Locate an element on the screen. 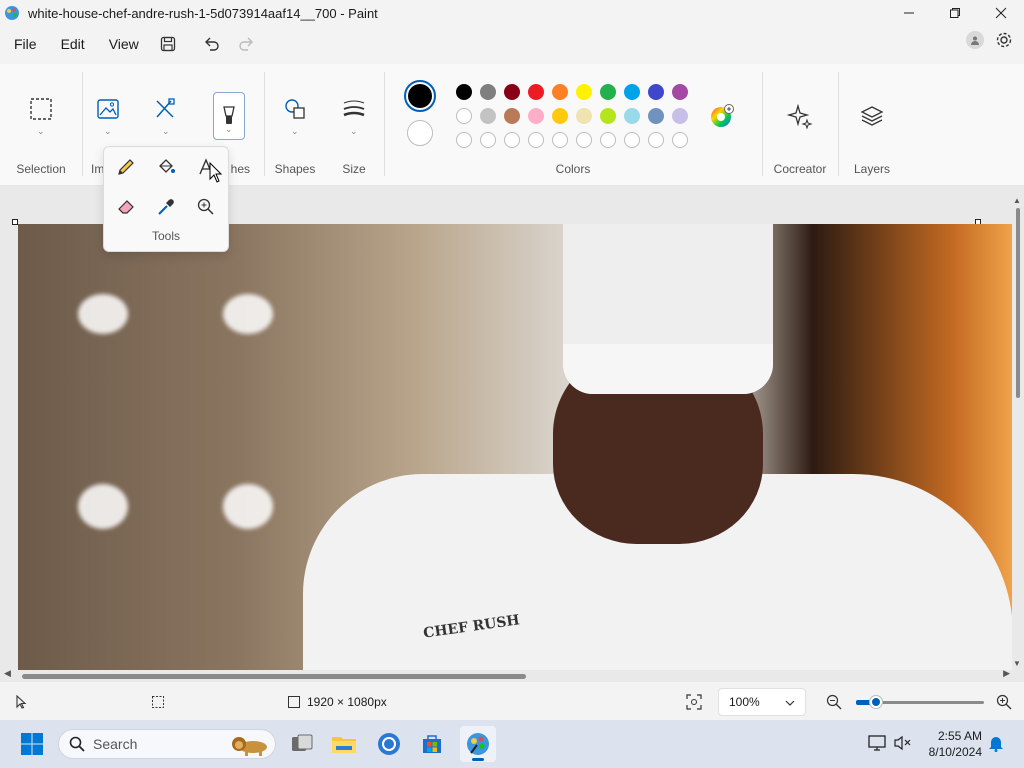  layers-button is located at coordinates (872, 116).